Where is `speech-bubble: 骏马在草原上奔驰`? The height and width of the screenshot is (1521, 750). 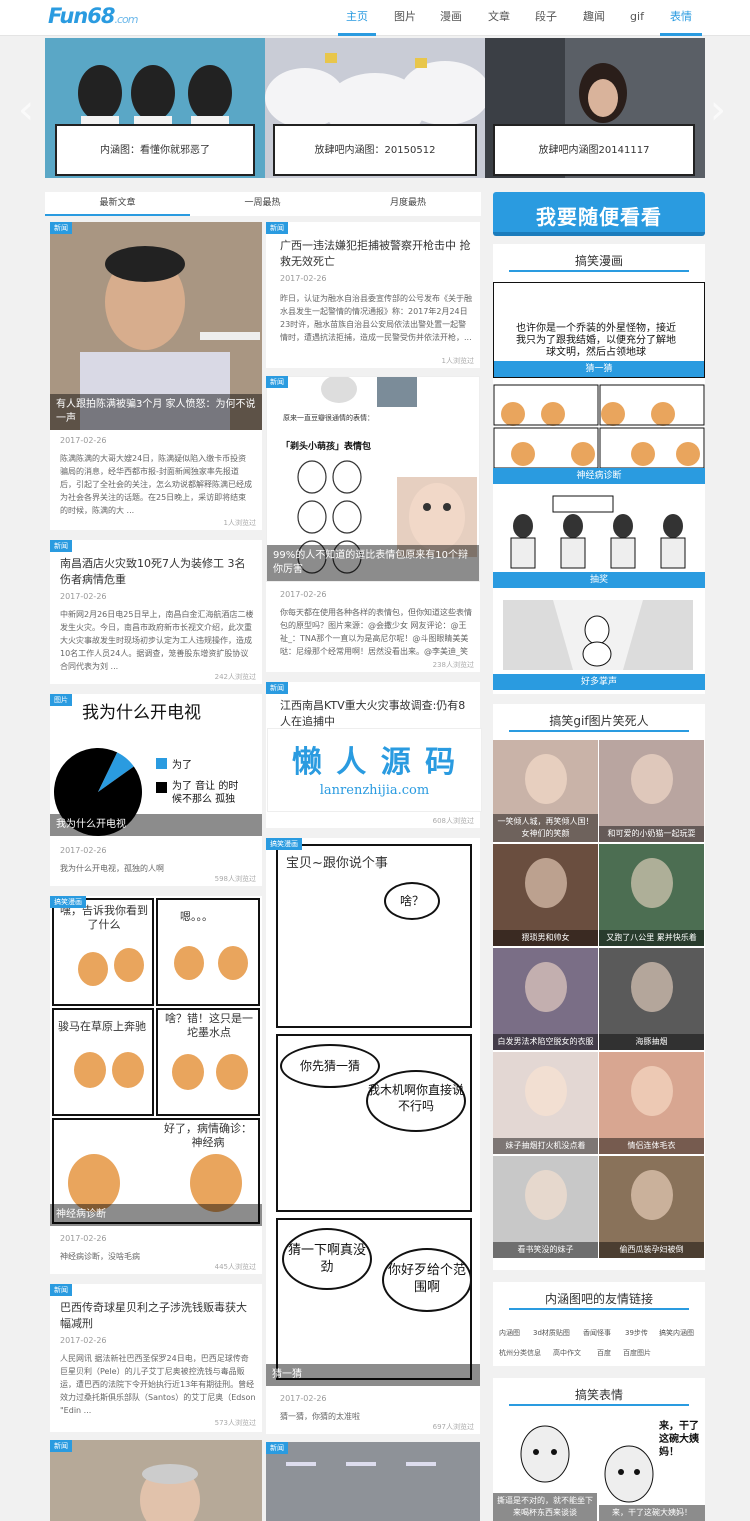 speech-bubble: 骏马在草原上奔驰 is located at coordinates (102, 1026).